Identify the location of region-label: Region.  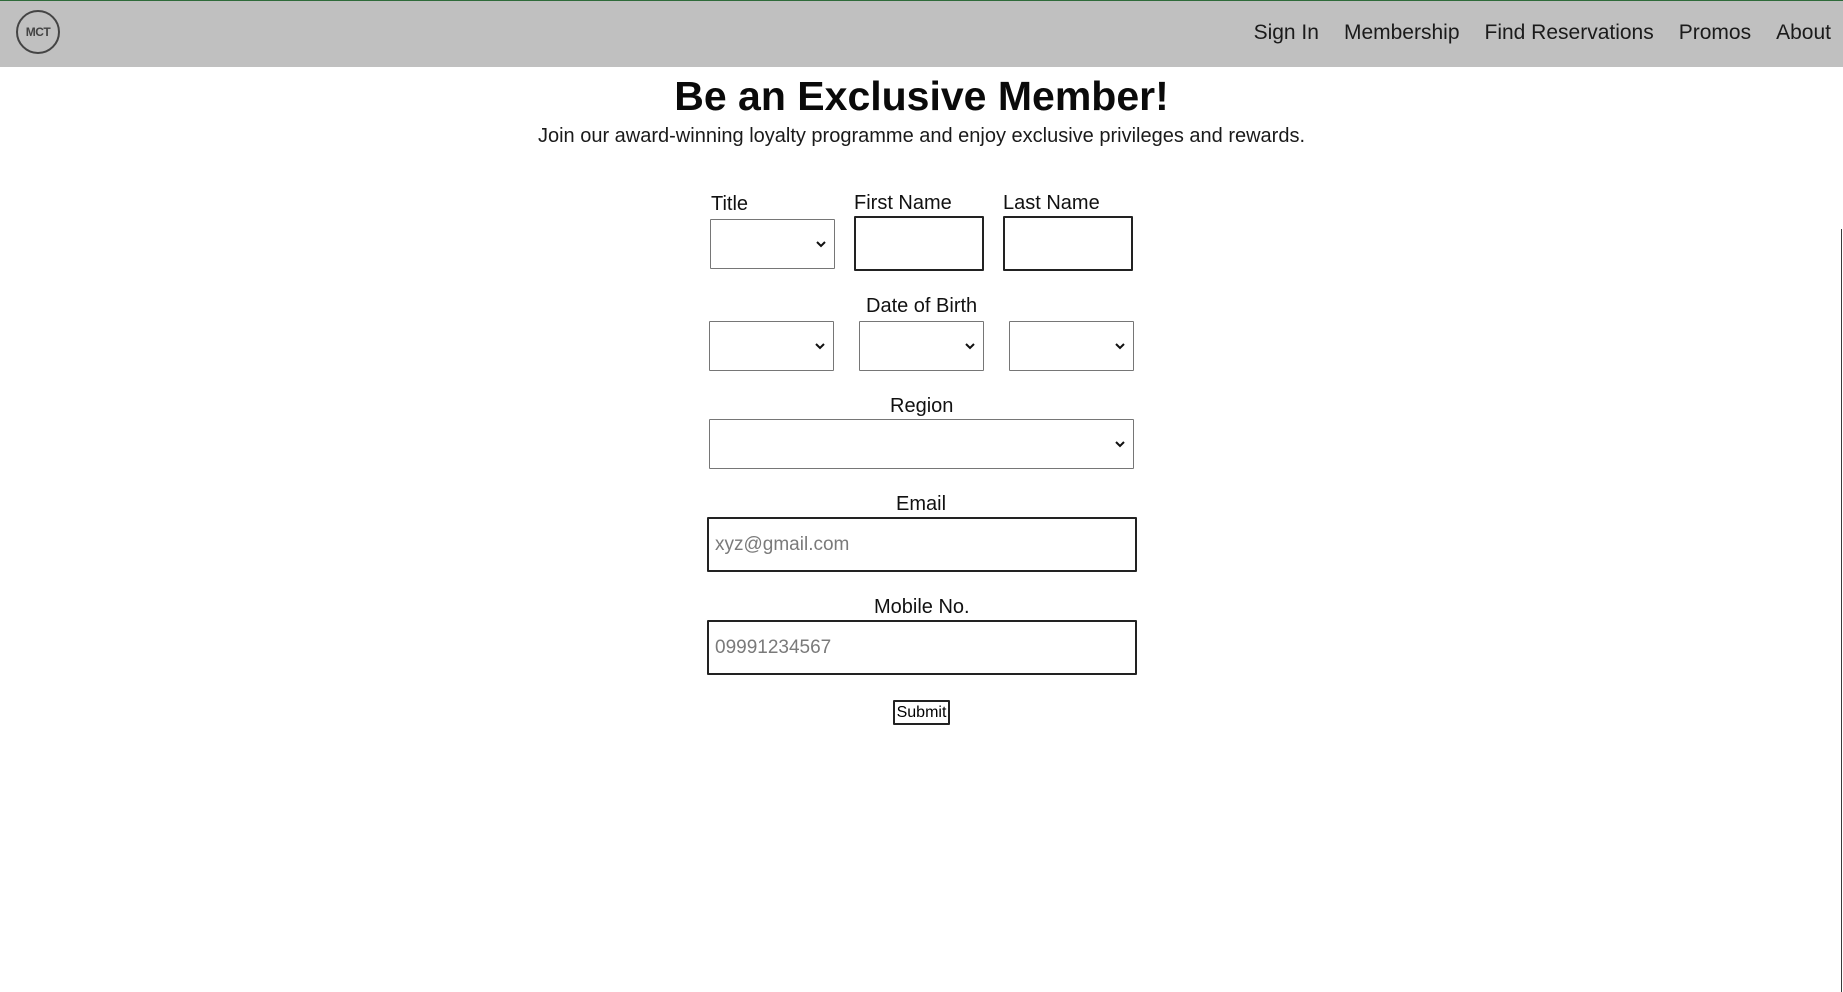
(922, 406).